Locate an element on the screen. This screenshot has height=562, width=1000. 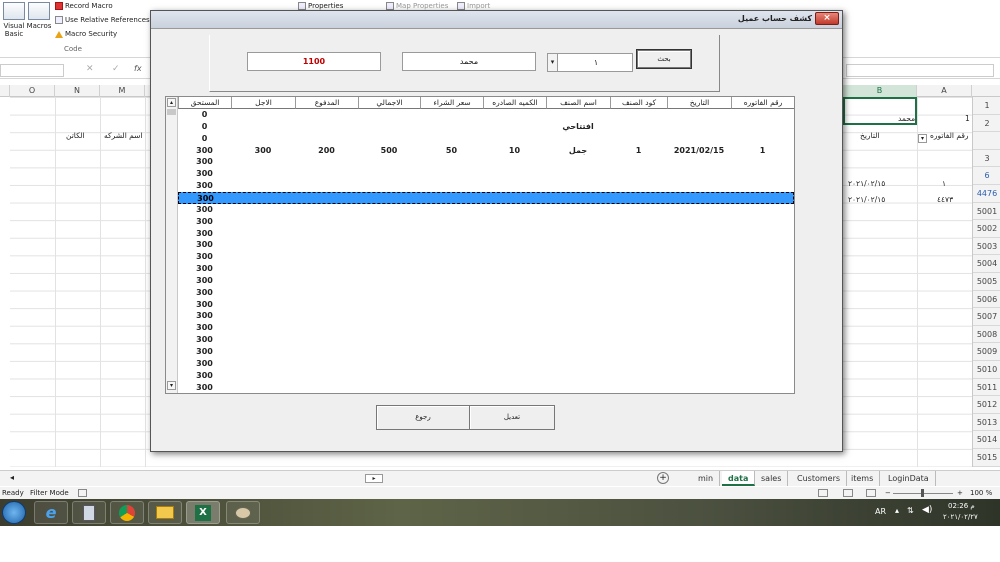
cell-a6: ٤٤٧٣ is located at coordinates (945, 199).